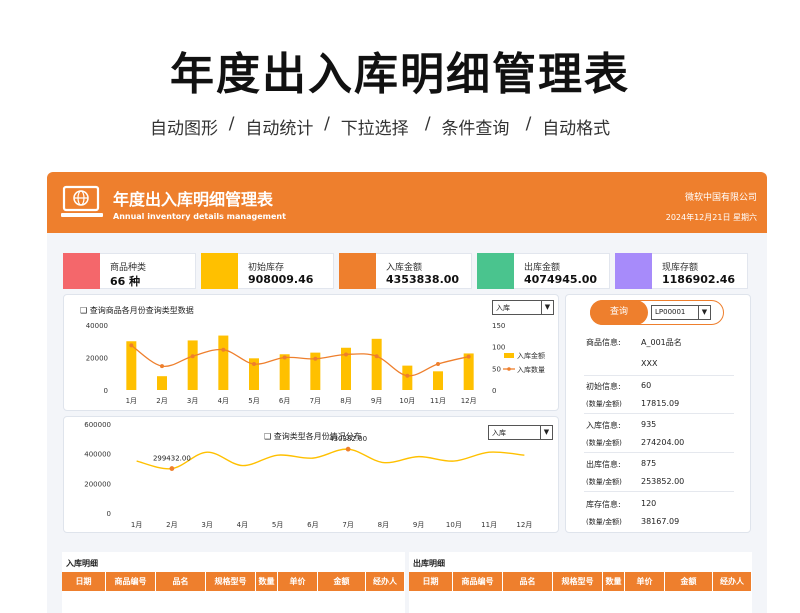  I want to click on x-tick-label: 9月, so click(418, 525).